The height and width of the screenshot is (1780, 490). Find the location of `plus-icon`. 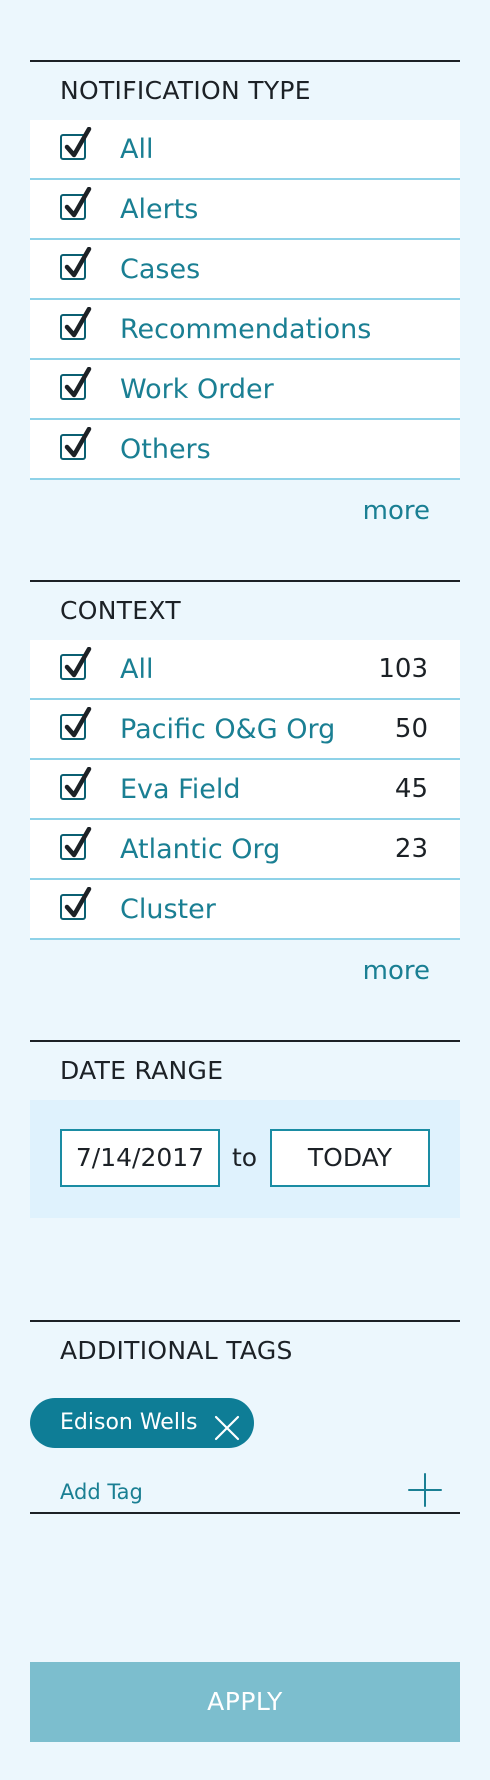

plus-icon is located at coordinates (425, 1492).